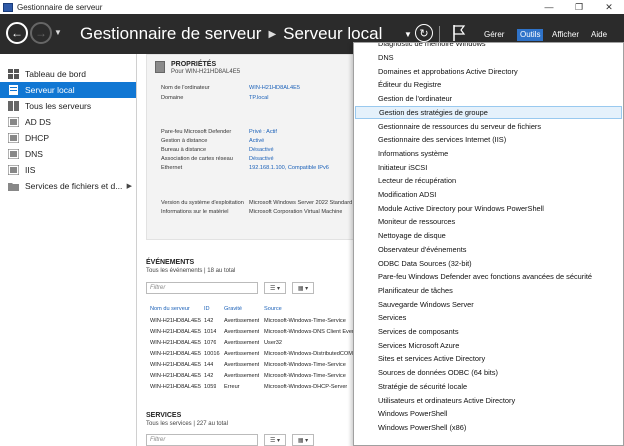  What do you see at coordinates (256, 141) in the screenshot?
I see `prop-value: Activé` at bounding box center [256, 141].